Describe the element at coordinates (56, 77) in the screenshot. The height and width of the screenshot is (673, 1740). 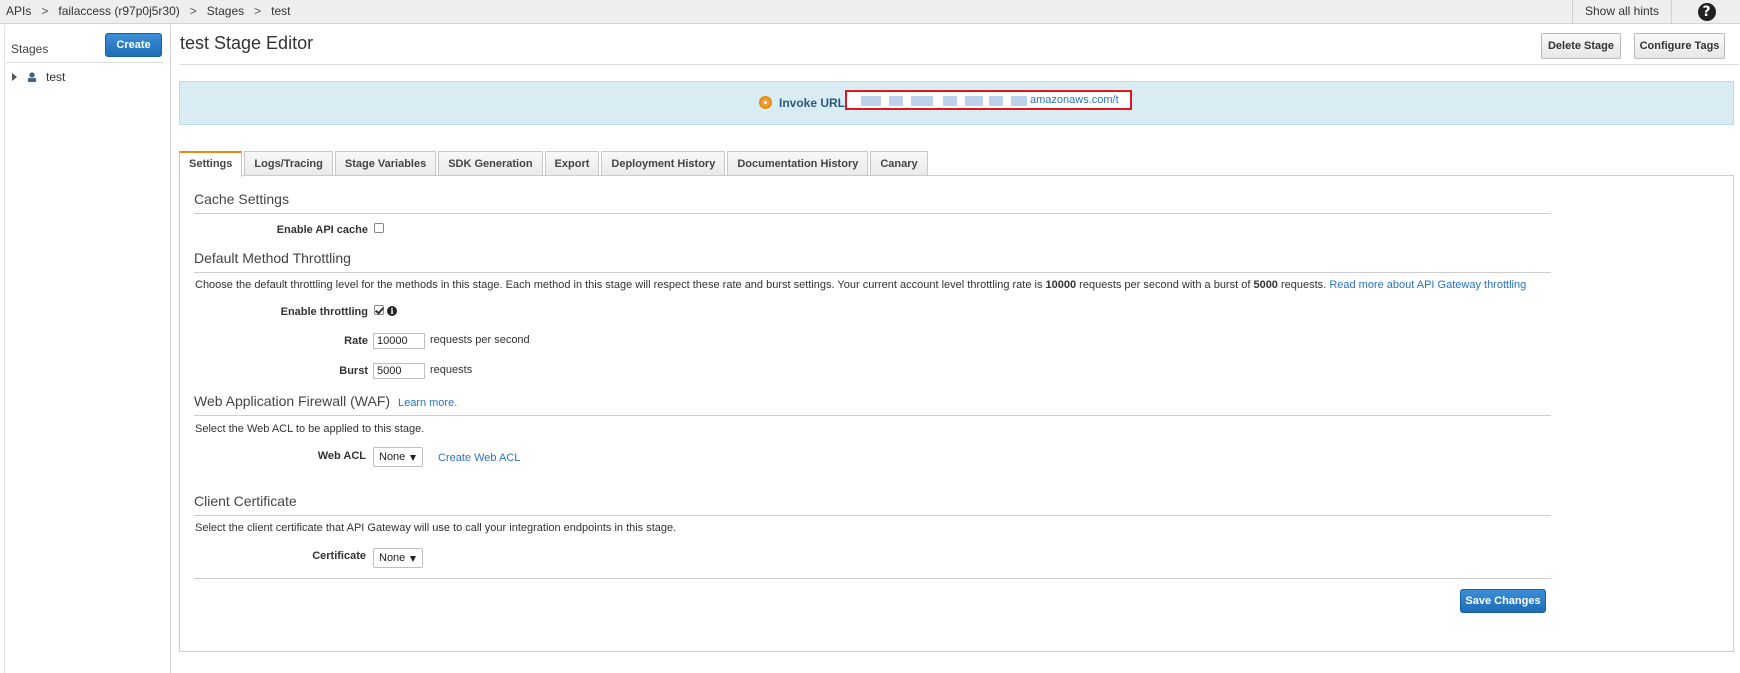
I see `stage-tree-label: test` at that location.